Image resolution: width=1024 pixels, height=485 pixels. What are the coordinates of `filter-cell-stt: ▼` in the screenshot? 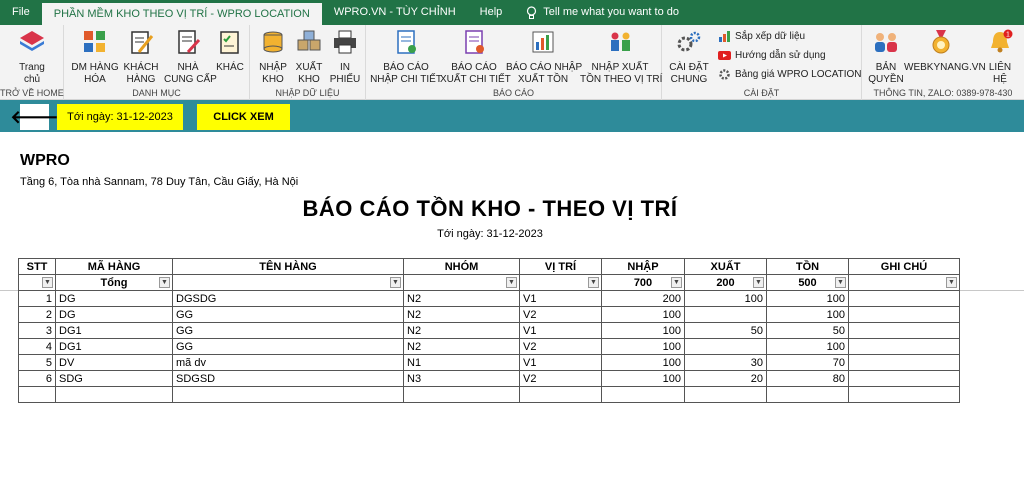 It's located at (37, 282).